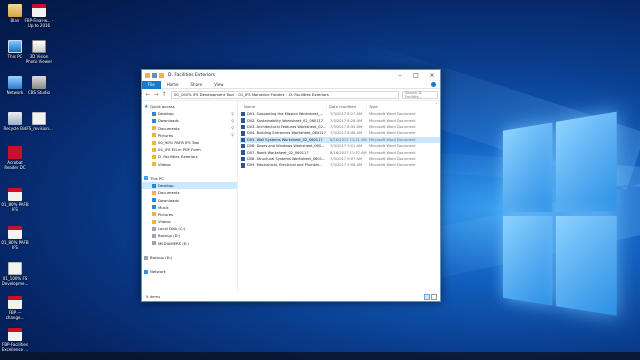  I want to click on nav-item: 04_IFS Fill-in PDF Form, so click(189, 149).